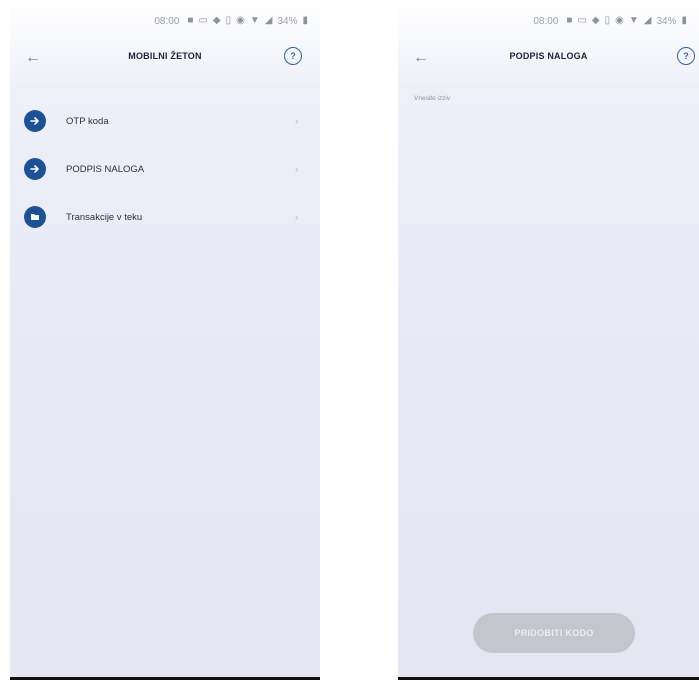 The image size is (699, 680). I want to click on app-bar: ← MOBILNI ŽETON ?, so click(165, 58).